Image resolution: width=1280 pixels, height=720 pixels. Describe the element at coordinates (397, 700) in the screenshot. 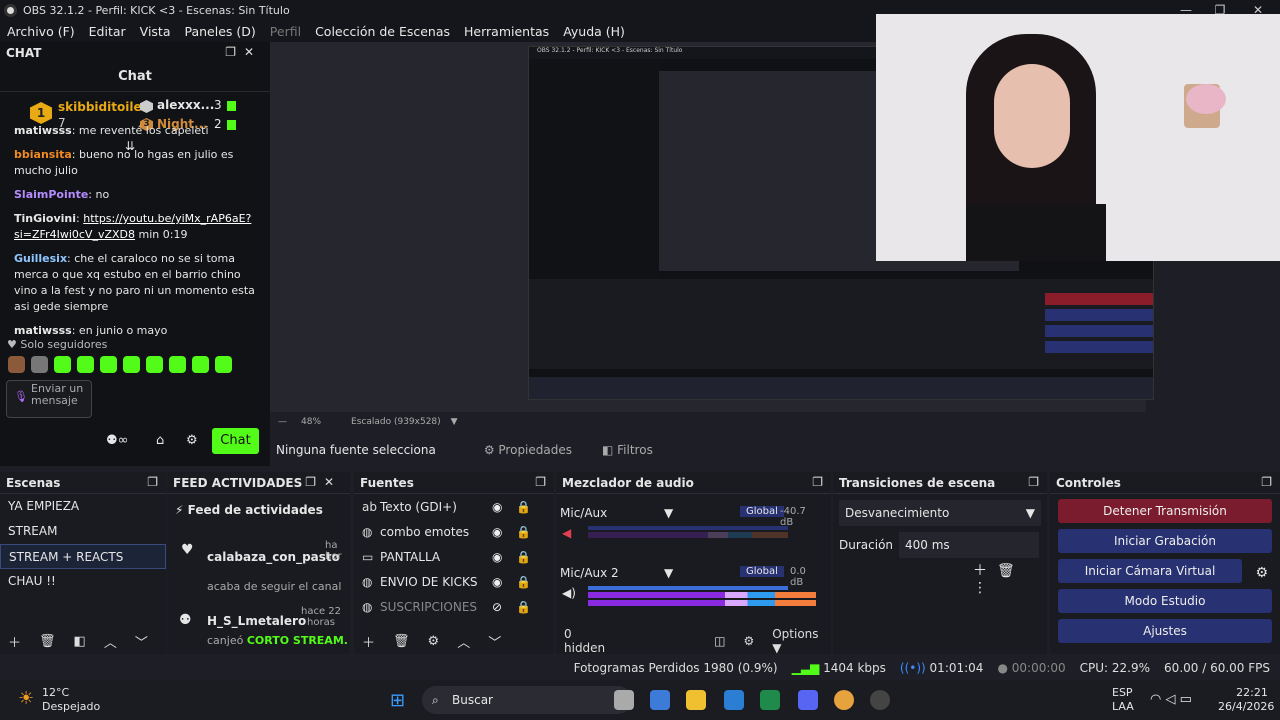

I see `start-icon: ⊞` at that location.